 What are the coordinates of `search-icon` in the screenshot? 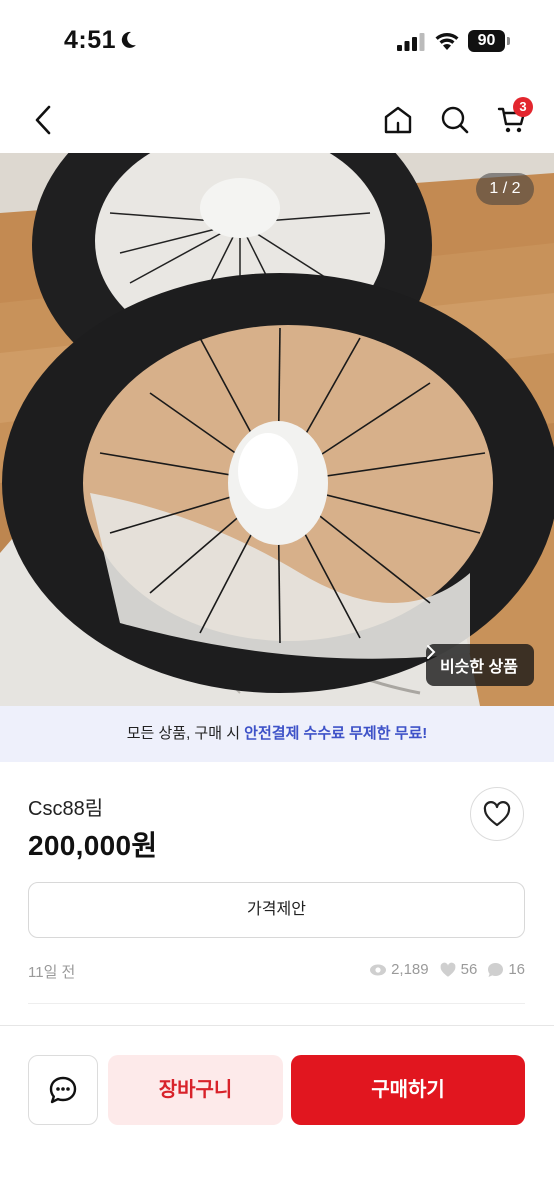 It's located at (455, 120).